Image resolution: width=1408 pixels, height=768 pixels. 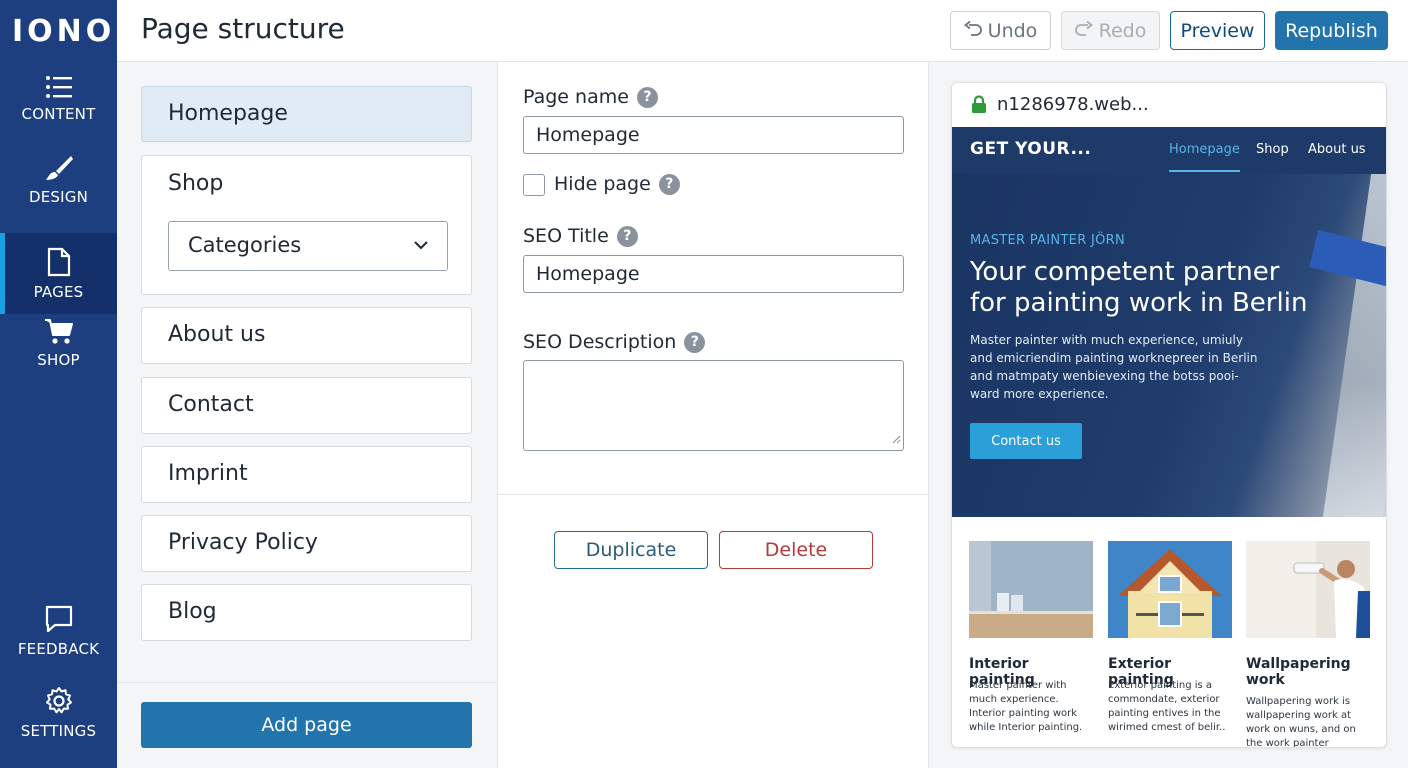 I want to click on nav-label: FEEDBACK, so click(x=58, y=648).